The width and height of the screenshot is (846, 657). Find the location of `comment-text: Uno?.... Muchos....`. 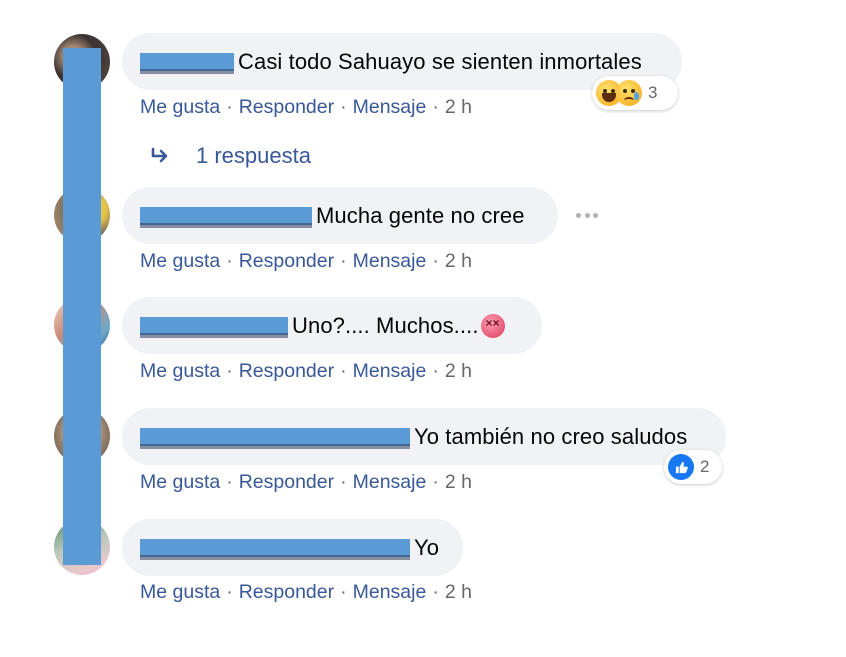

comment-text: Uno?.... Muchos.... is located at coordinates (385, 325).